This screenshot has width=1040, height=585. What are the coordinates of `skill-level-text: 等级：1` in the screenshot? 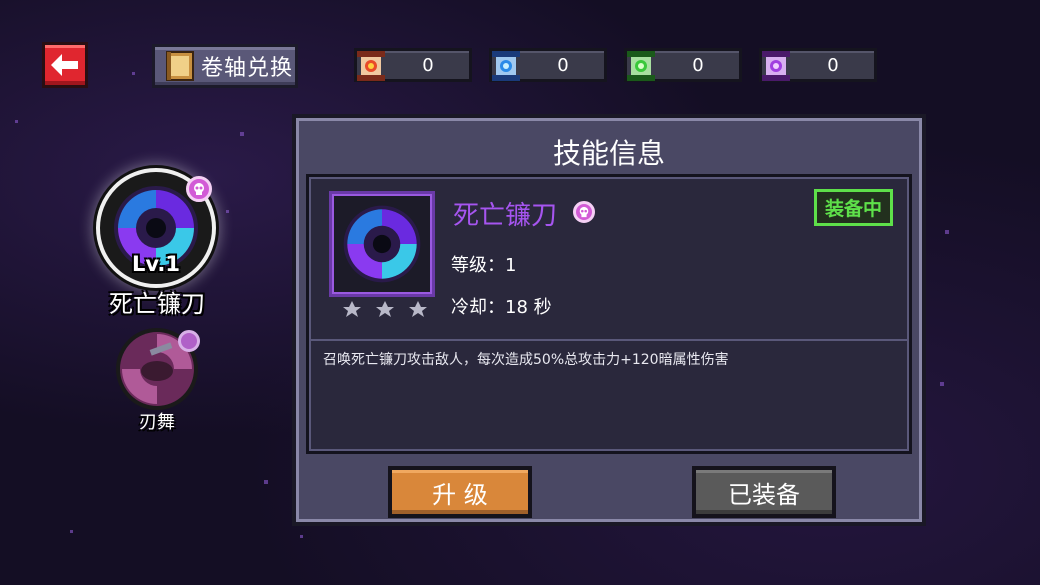 It's located at (484, 265).